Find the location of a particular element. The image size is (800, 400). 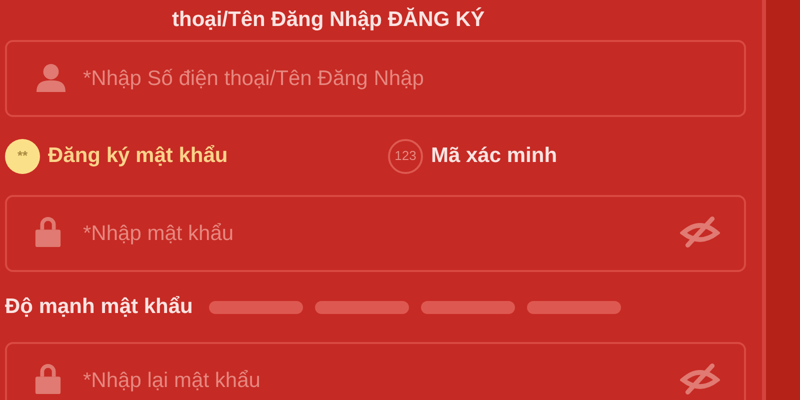

user-icon is located at coordinates (51, 78).